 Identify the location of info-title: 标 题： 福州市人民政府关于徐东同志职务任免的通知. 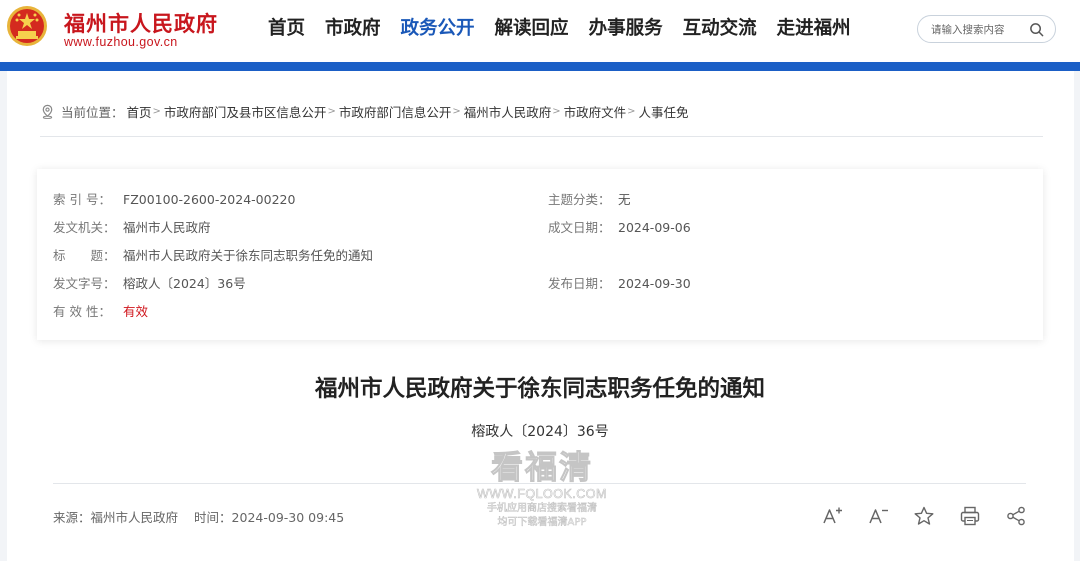
(213, 256).